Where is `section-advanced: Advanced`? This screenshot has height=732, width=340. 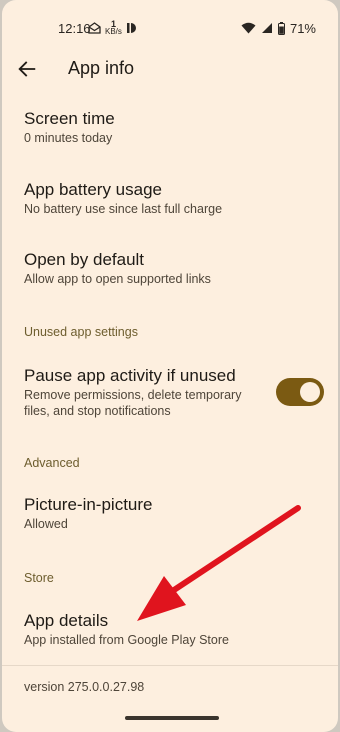 section-advanced: Advanced is located at coordinates (52, 463).